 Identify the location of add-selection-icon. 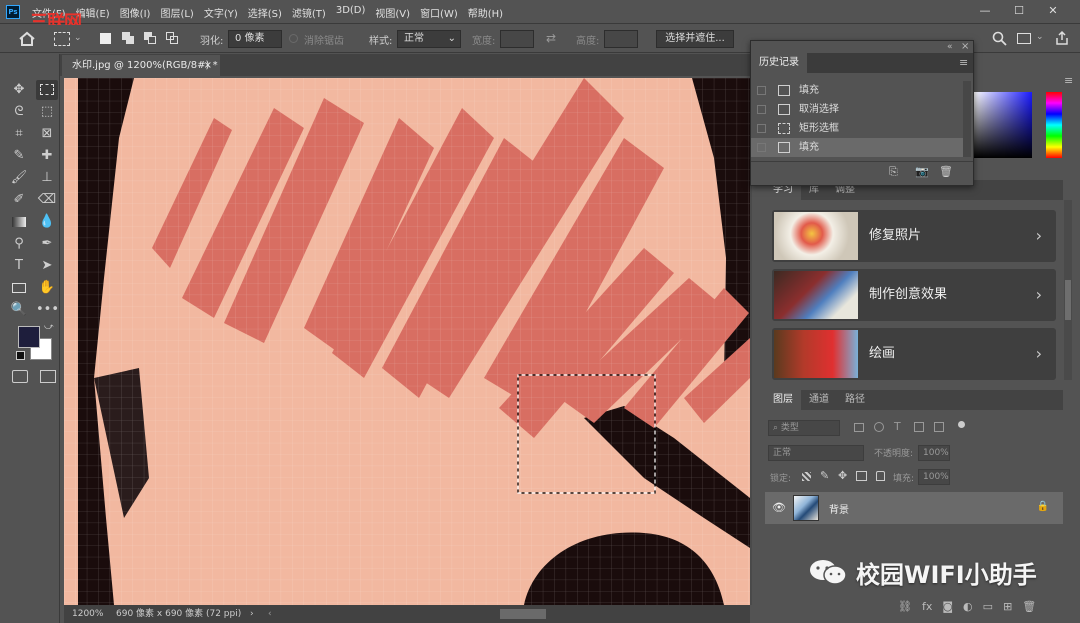
(128, 38).